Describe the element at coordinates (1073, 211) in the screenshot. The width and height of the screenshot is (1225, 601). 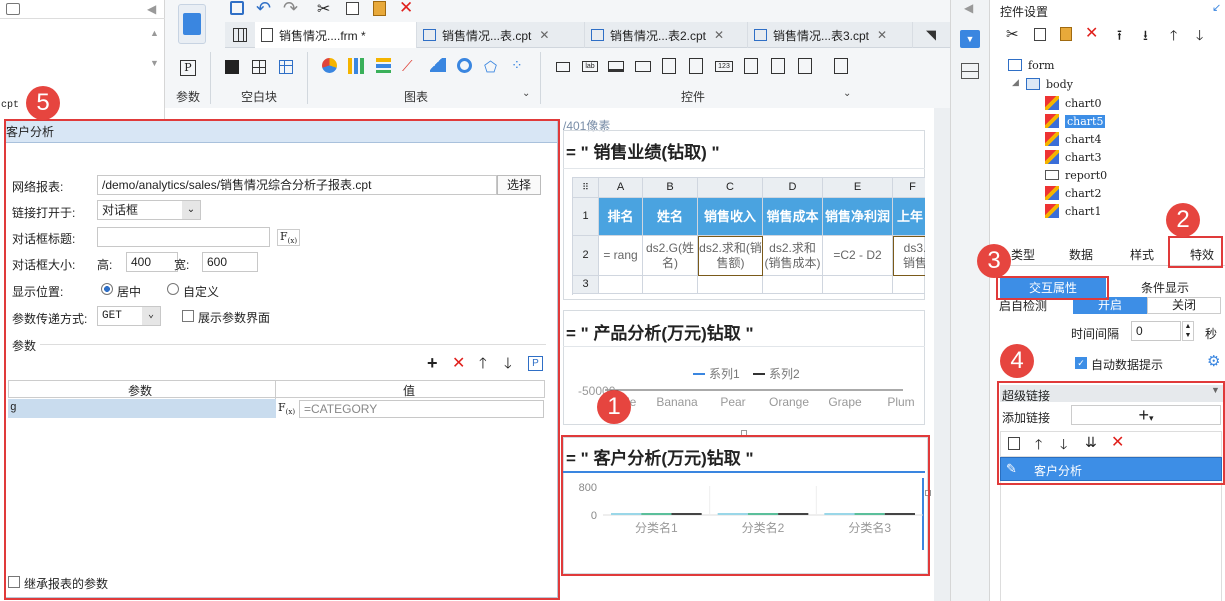
I see `tree-chart1: chart1` at that location.